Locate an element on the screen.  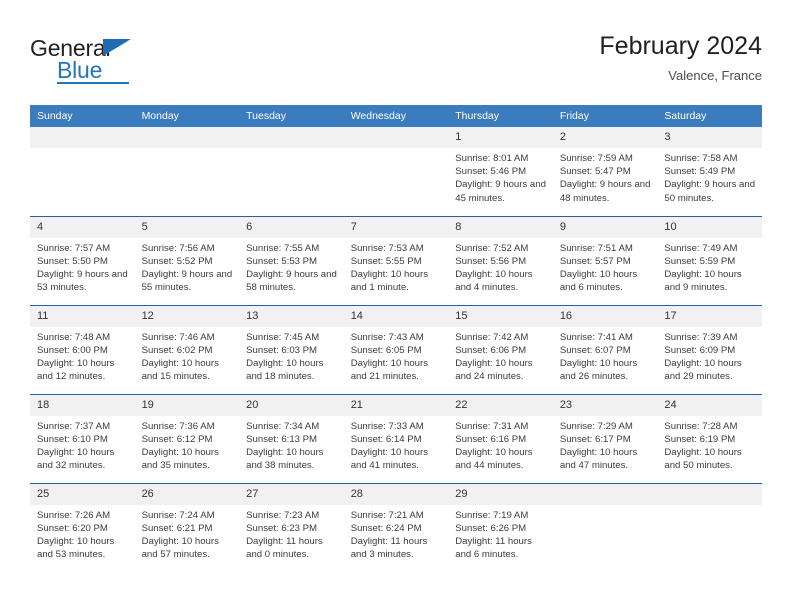
sunrise-text: Sunrise: 7:36 AM is located at coordinates (178, 426).